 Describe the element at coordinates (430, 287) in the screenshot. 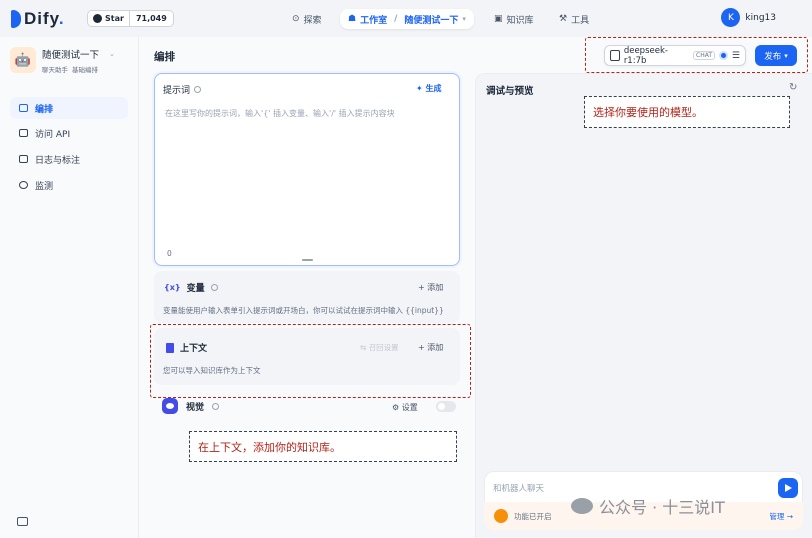

I see `add-variable-button: + 添加` at that location.